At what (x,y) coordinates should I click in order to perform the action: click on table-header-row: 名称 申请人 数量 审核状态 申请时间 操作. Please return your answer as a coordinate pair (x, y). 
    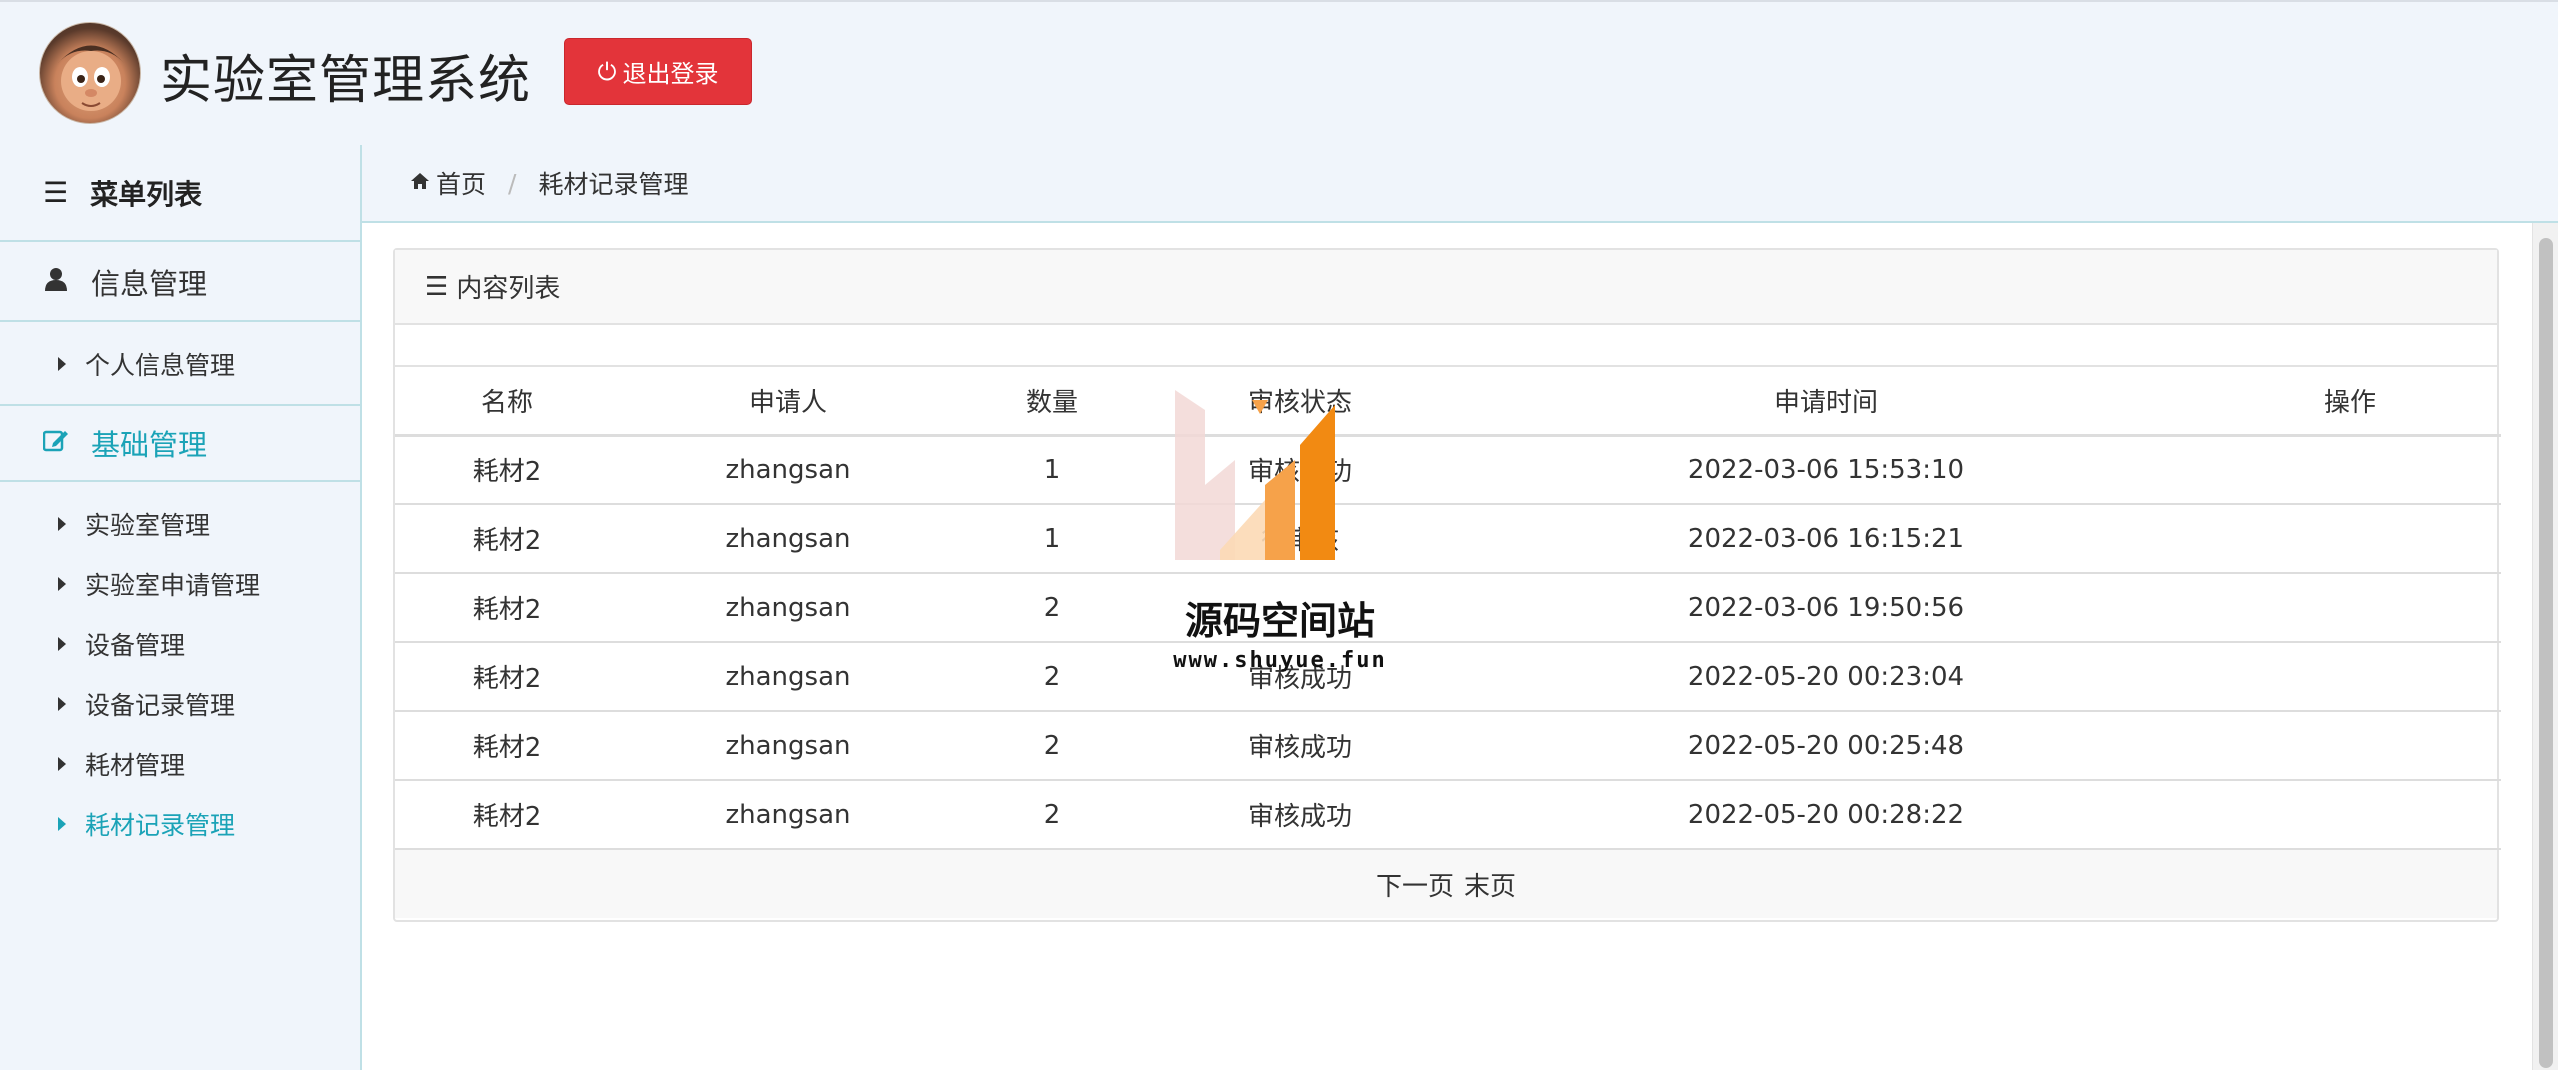
    Looking at the image, I should click on (1448, 402).